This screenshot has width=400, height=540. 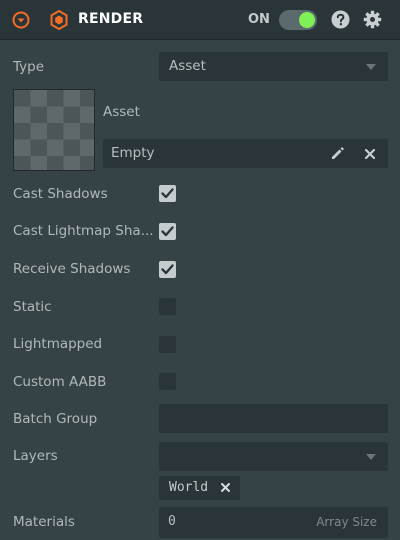 What do you see at coordinates (121, 112) in the screenshot?
I see `asset-label: Asset` at bounding box center [121, 112].